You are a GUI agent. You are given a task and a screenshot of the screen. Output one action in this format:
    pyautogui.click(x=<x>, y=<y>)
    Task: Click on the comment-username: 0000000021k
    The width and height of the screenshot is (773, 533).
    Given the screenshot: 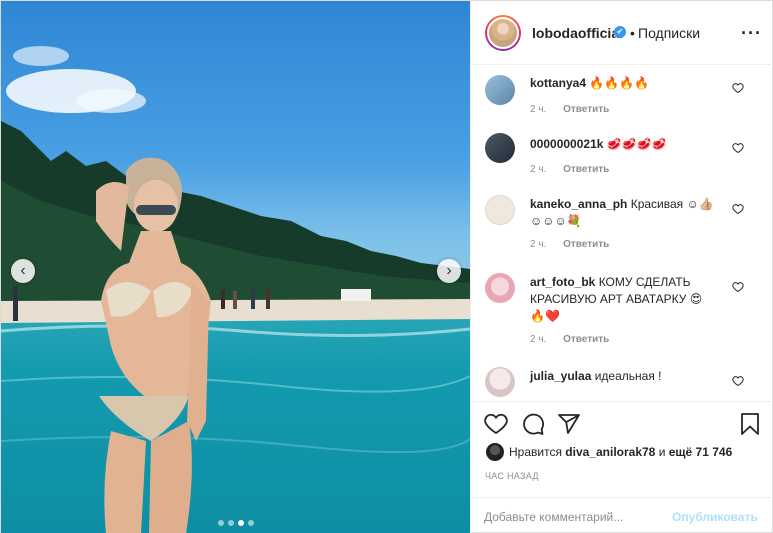 What is the action you would take?
    pyautogui.click(x=566, y=144)
    